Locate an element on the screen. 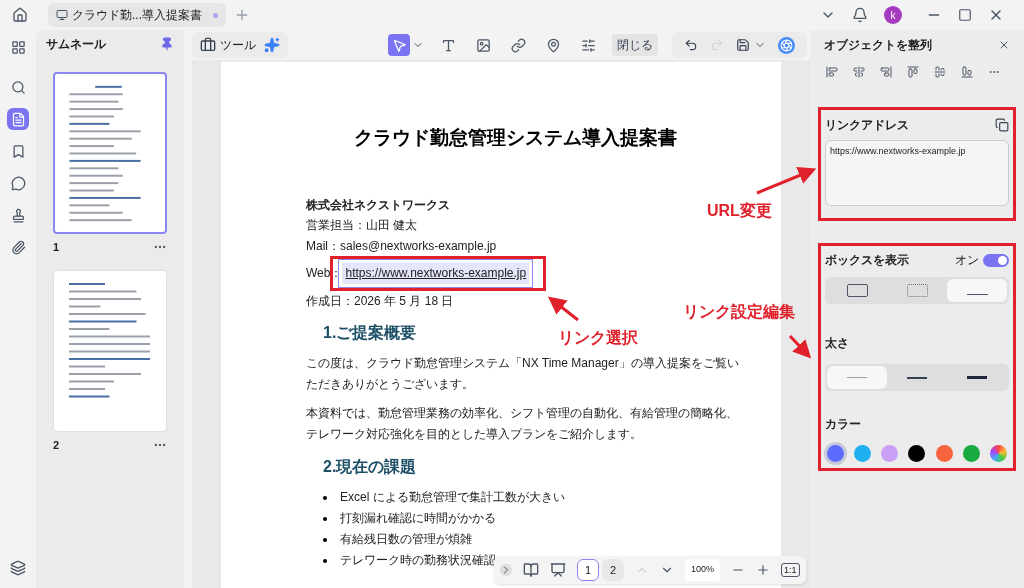 This screenshot has width=1024, height=588. contact-line: 営業担当：山田 健太 is located at coordinates (362, 225).